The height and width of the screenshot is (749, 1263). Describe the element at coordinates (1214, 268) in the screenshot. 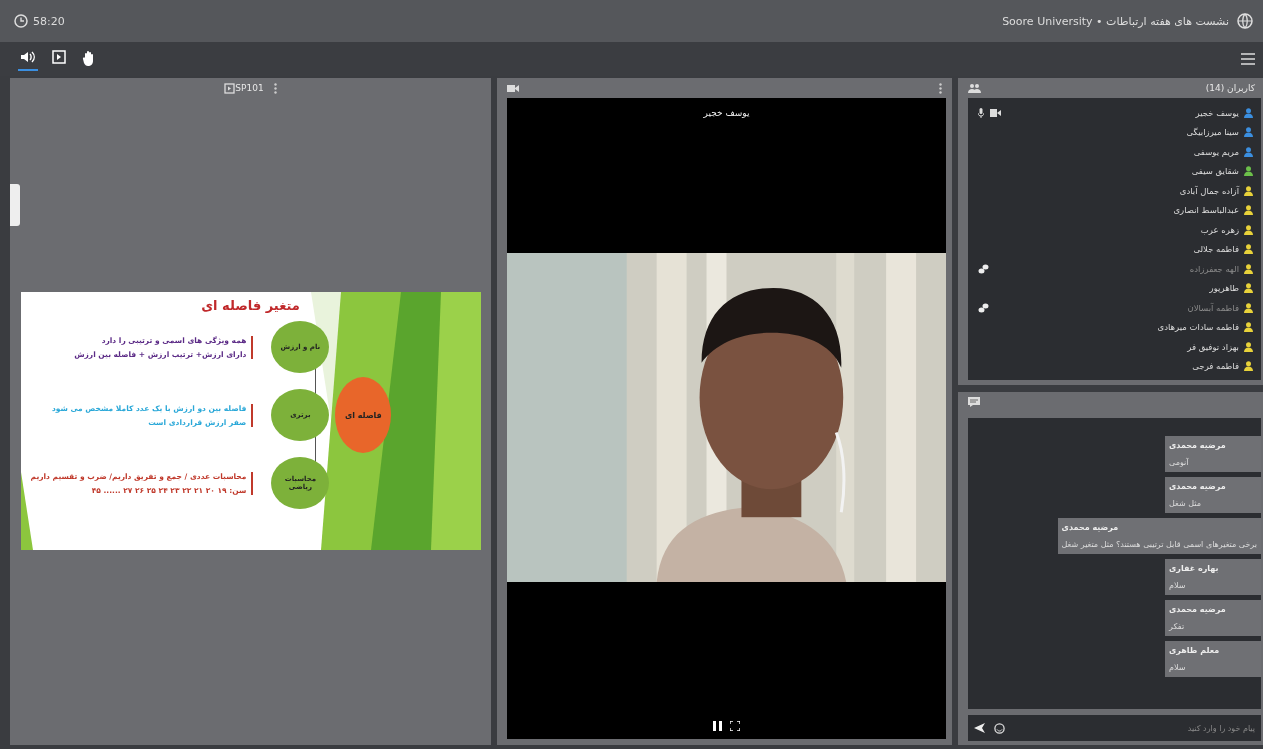

I see `participant-name: الهه جعفرزاده` at that location.